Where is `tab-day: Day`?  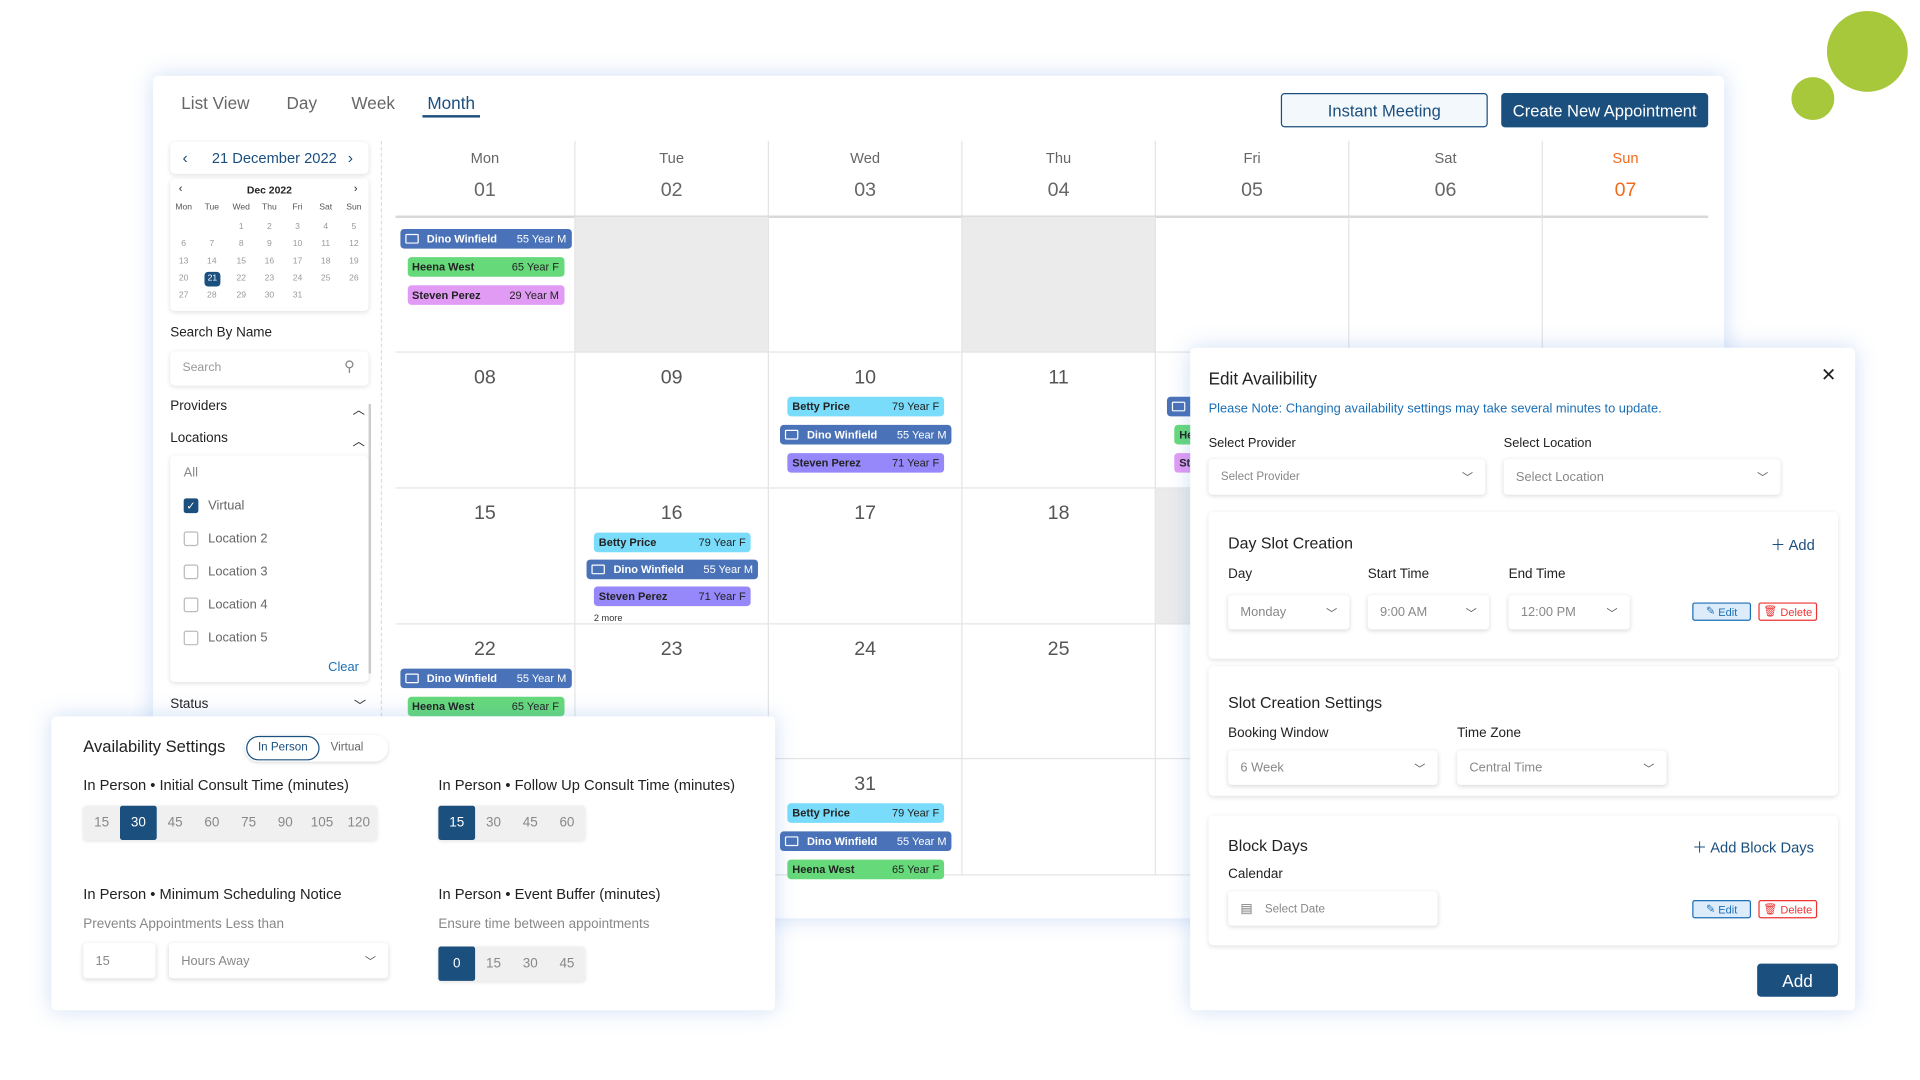
tab-day: Day is located at coordinates (302, 103).